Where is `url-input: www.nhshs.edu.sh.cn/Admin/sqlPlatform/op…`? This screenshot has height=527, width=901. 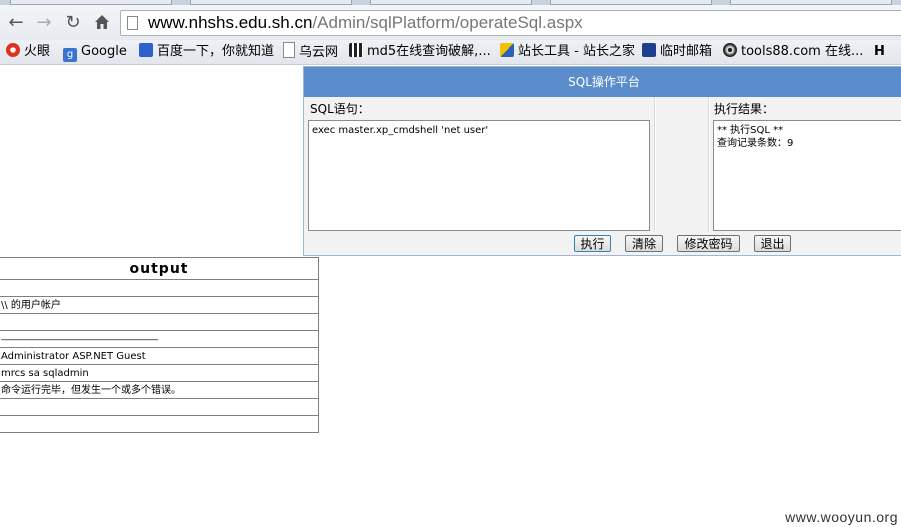 url-input: www.nhshs.edu.sh.cn/Admin/sqlPlatform/op… is located at coordinates (510, 23).